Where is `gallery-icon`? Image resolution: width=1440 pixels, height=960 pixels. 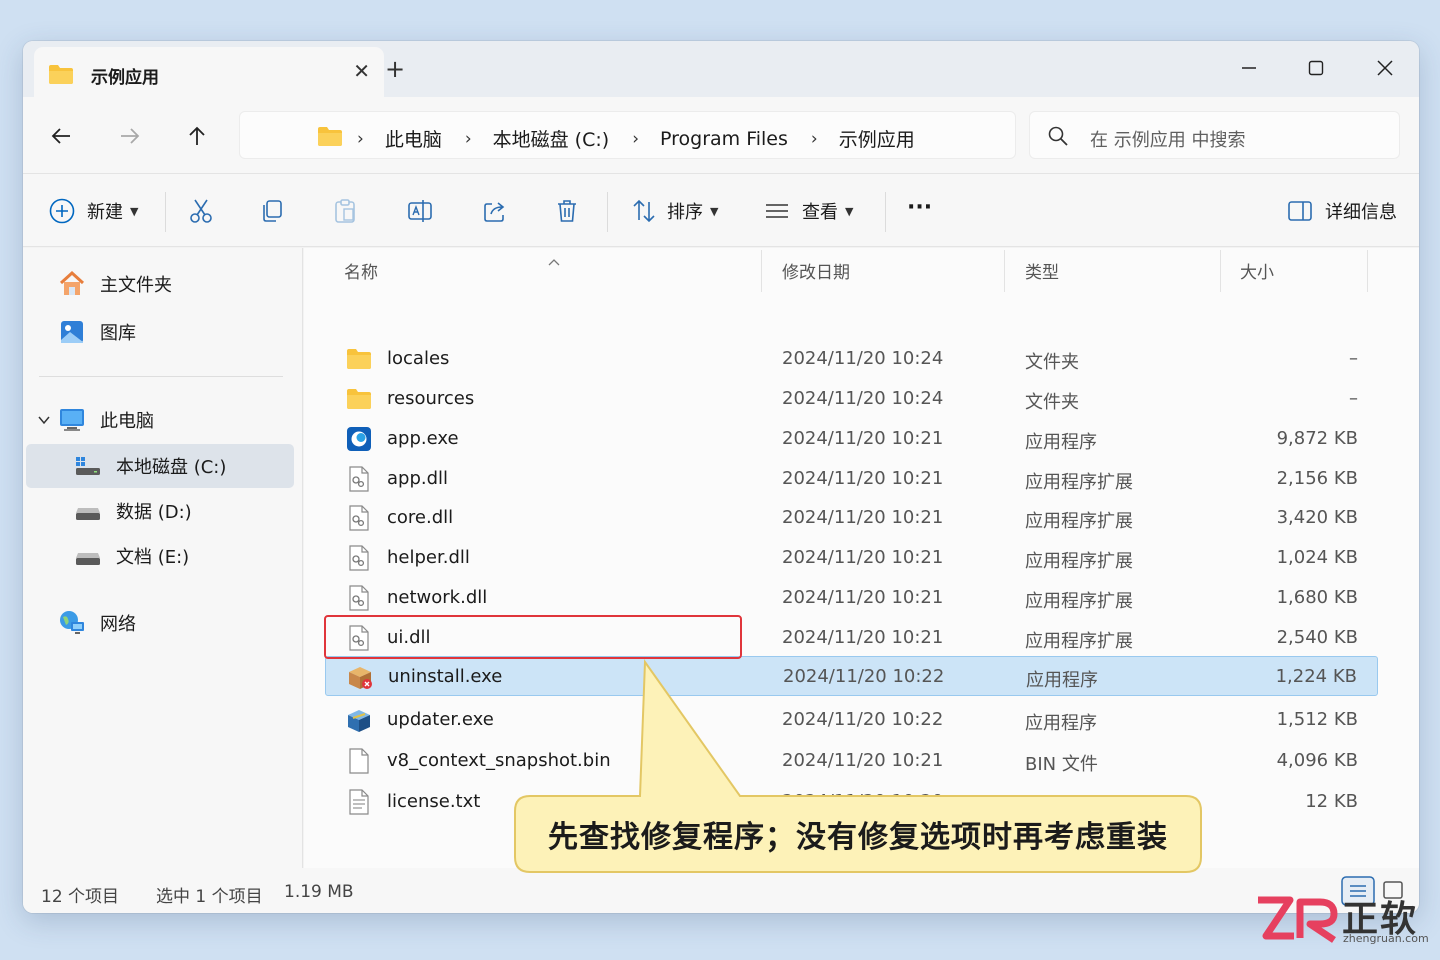 gallery-icon is located at coordinates (72, 332).